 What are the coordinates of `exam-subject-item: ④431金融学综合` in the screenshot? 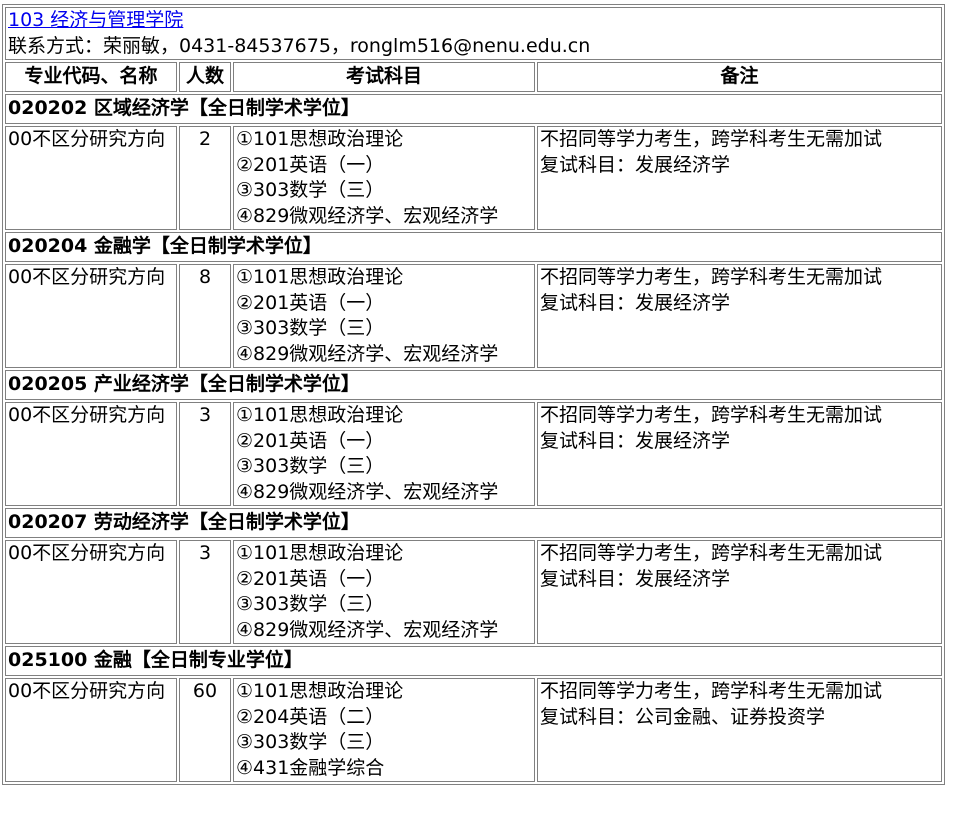 It's located at (310, 767).